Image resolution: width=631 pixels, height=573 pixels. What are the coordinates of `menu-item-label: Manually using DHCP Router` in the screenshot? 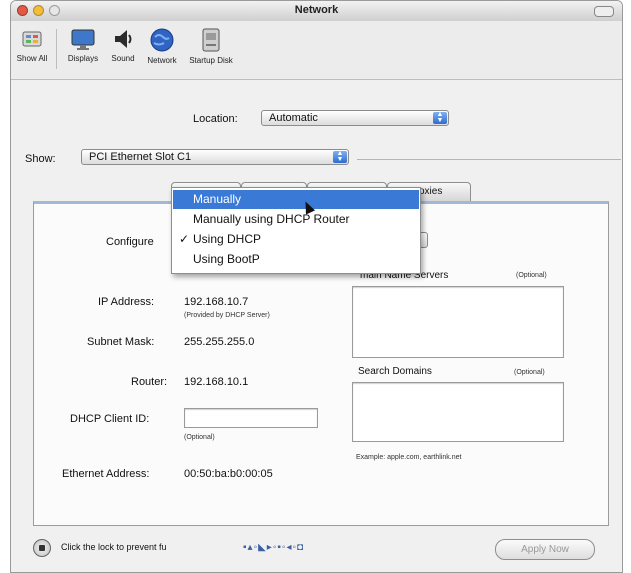 It's located at (271, 219).